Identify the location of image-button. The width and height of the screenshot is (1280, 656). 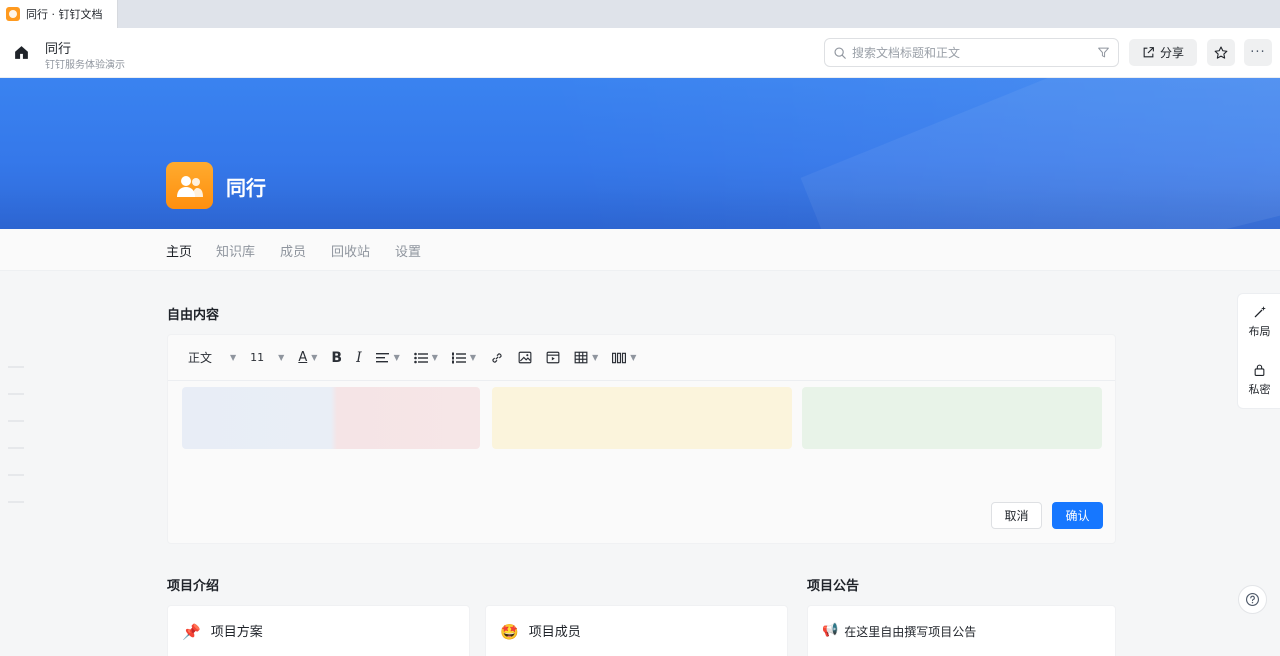
(525, 357).